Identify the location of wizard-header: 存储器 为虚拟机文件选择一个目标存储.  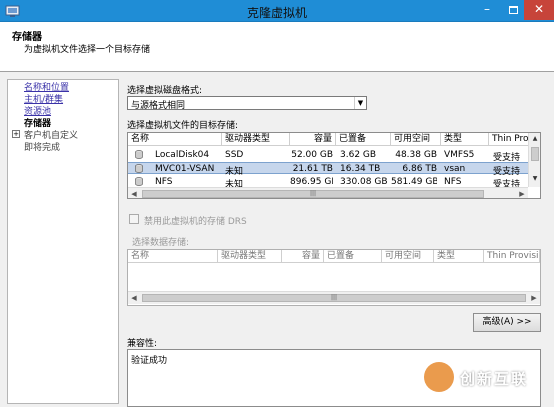
(277, 47).